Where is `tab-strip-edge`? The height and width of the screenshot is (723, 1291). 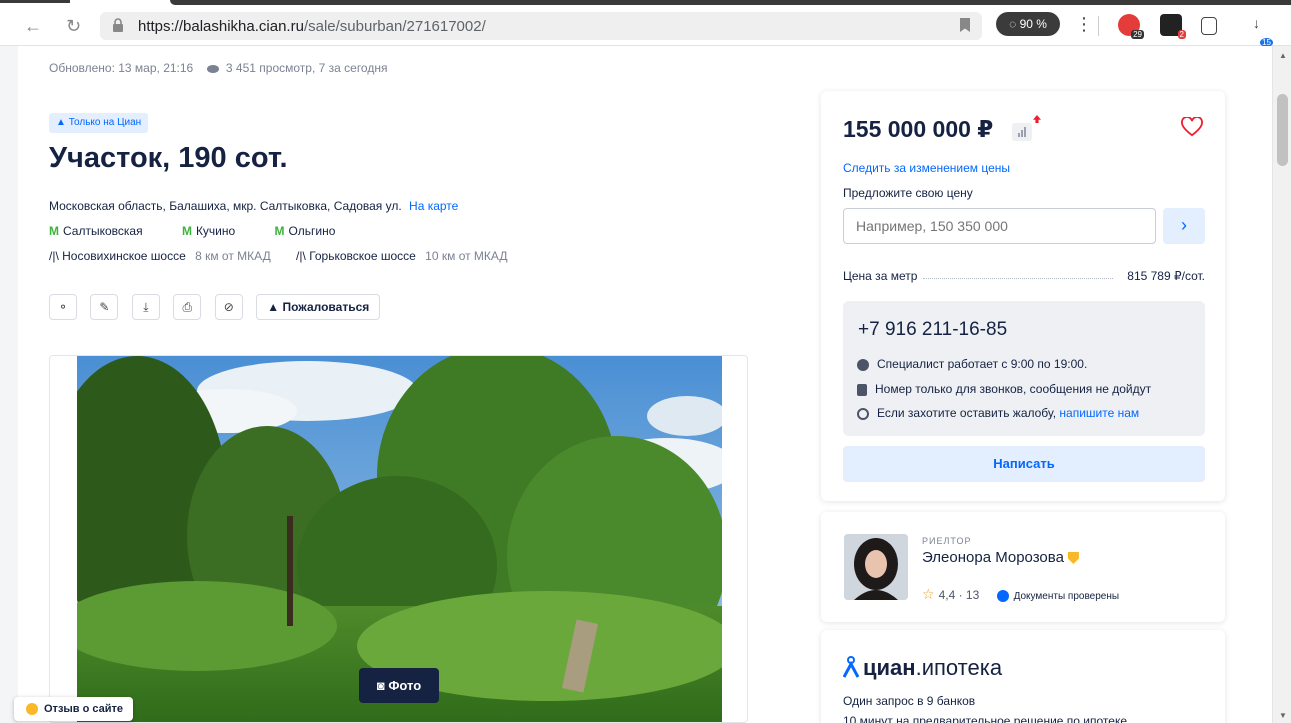
tab-strip-edge is located at coordinates (35, 1).